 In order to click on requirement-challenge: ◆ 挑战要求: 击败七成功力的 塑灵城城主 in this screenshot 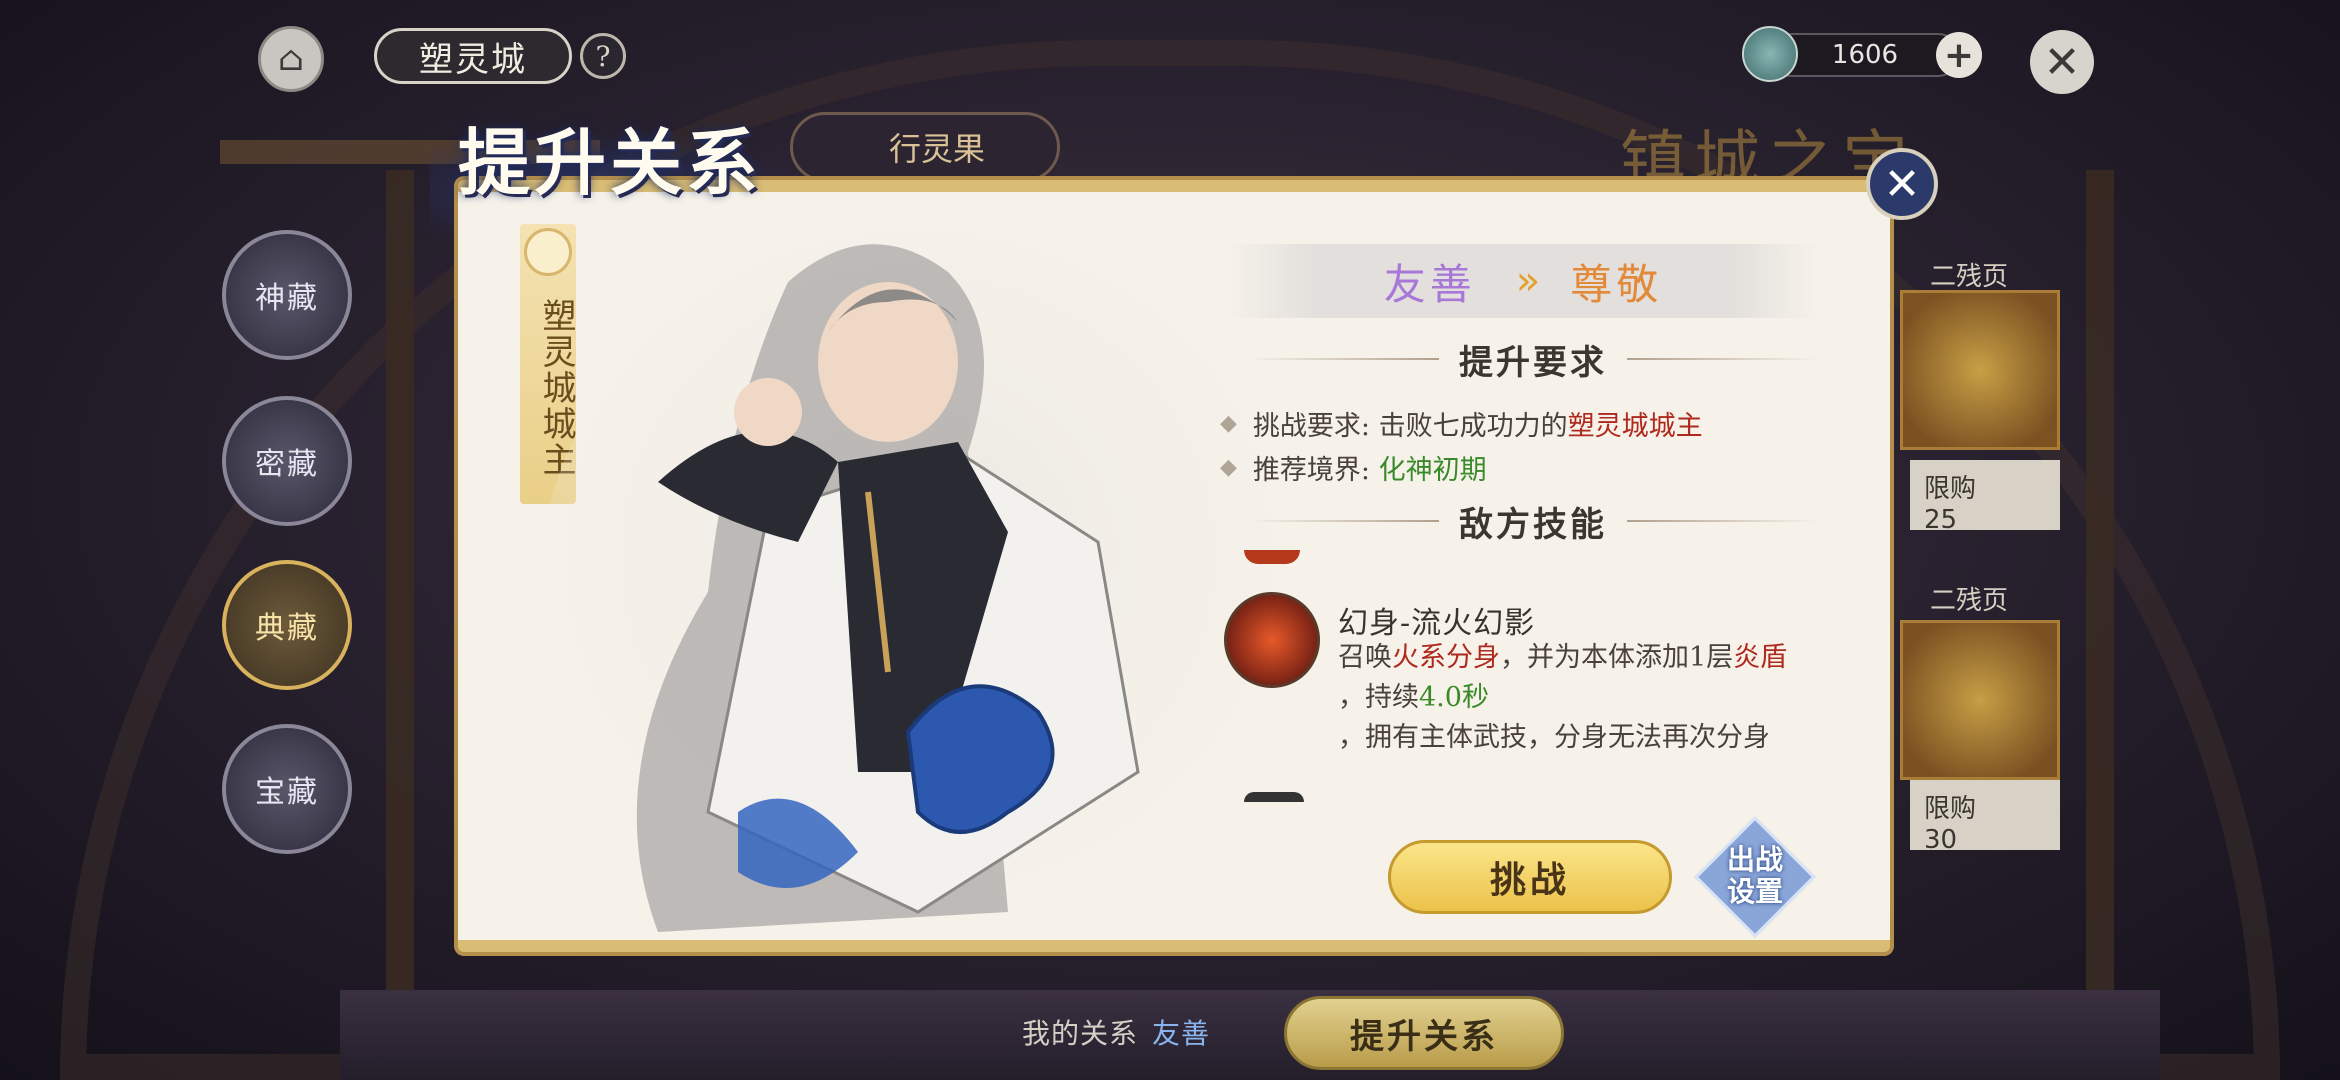, I will do `click(1461, 423)`.